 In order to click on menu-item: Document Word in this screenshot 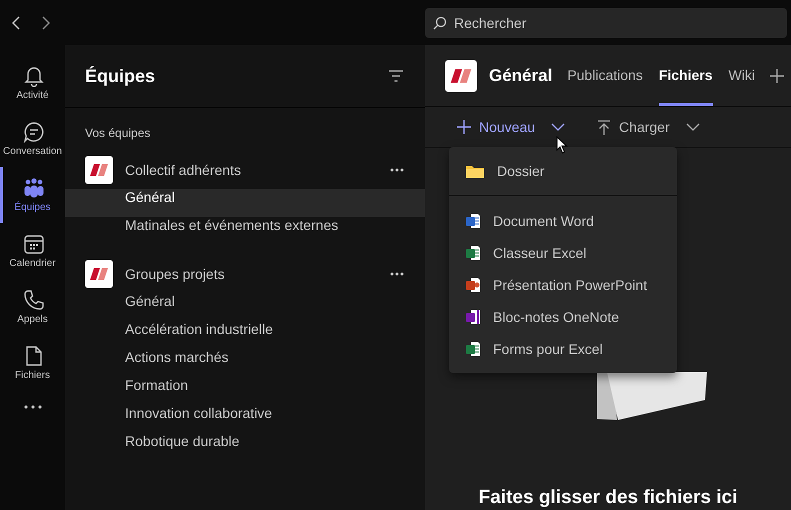, I will do `click(563, 221)`.